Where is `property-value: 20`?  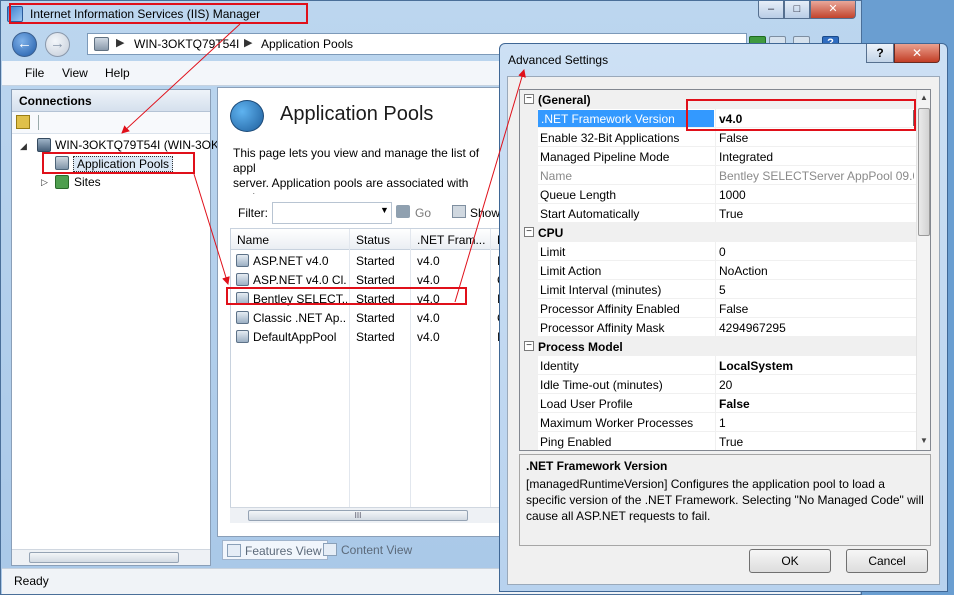 property-value: 20 is located at coordinates (816, 385).